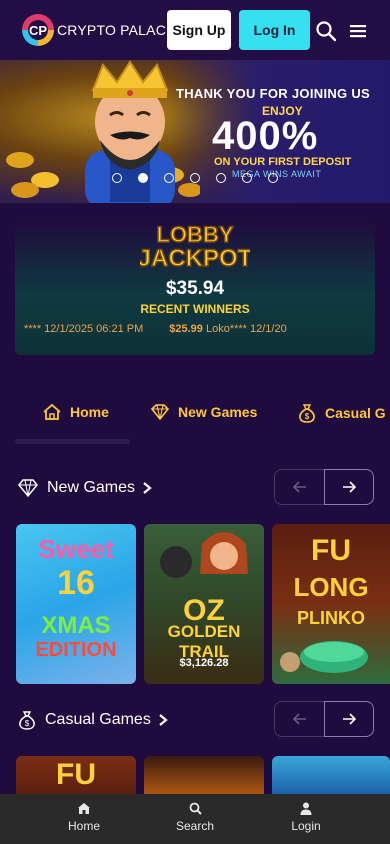  What do you see at coordinates (324, 657) in the screenshot?
I see `treasure-pot-illustration` at bounding box center [324, 657].